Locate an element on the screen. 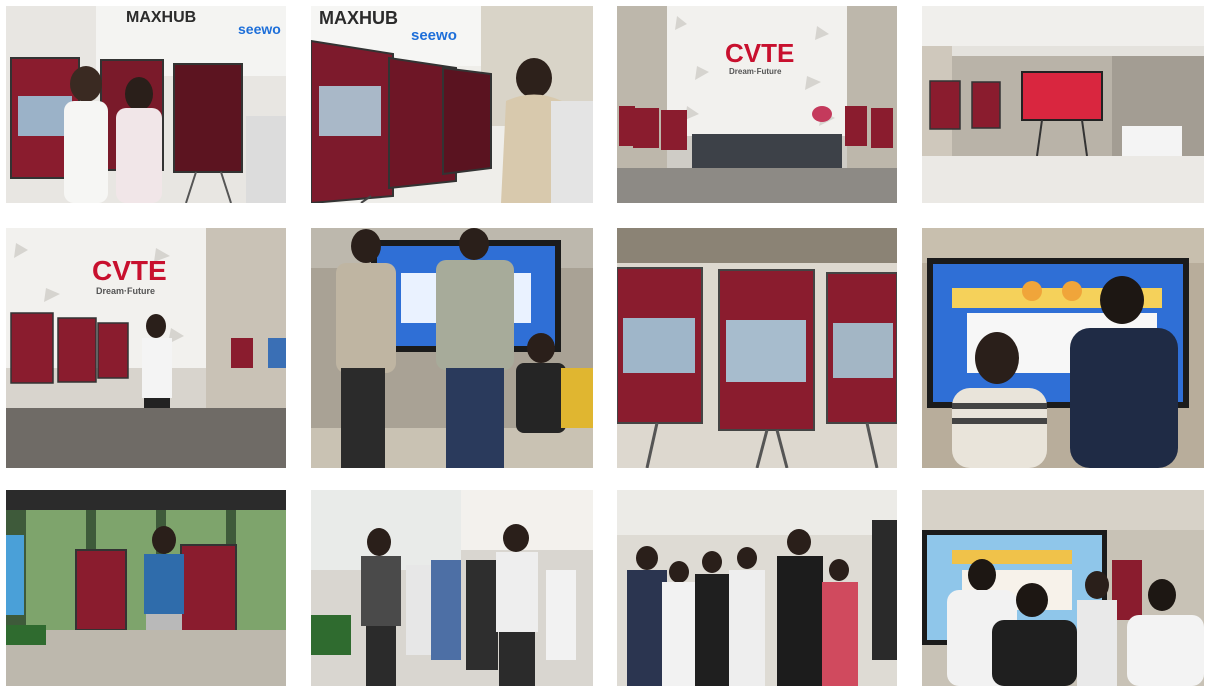 The width and height of the screenshot is (1206, 686). photo-r2c3-image is located at coordinates (757, 348).